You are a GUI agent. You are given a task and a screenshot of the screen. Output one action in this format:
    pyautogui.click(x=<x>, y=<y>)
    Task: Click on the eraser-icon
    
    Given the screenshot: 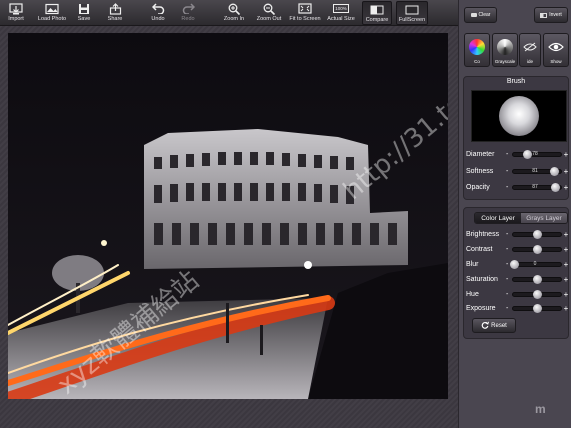 What is the action you would take?
    pyautogui.click(x=473, y=15)
    